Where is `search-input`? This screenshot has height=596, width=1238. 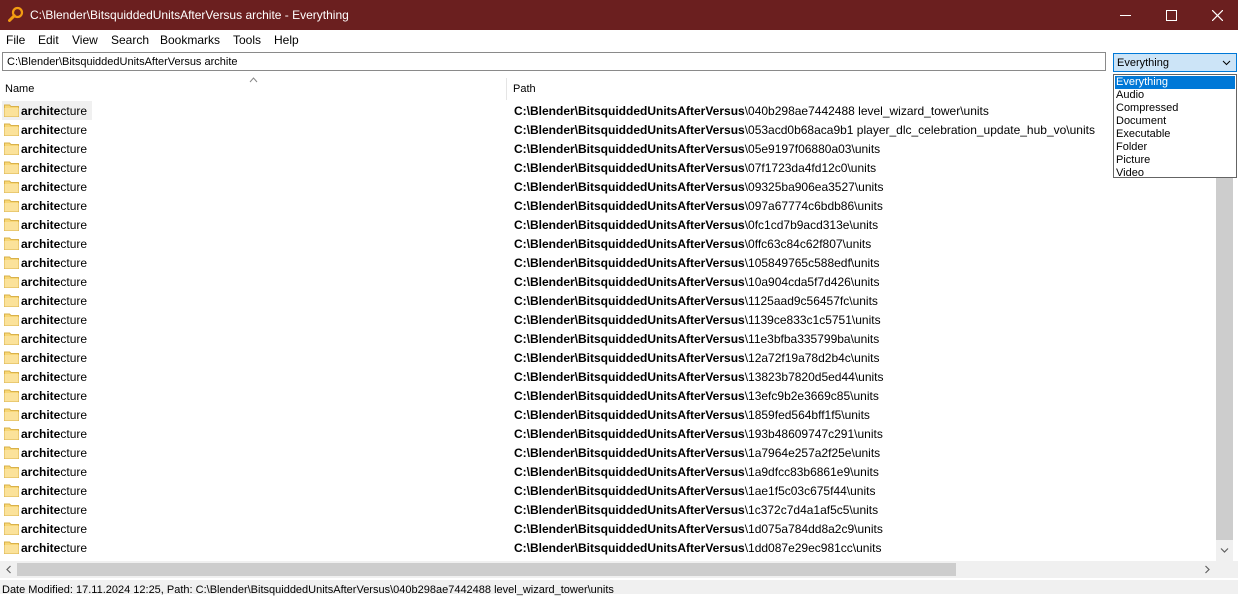 search-input is located at coordinates (554, 61).